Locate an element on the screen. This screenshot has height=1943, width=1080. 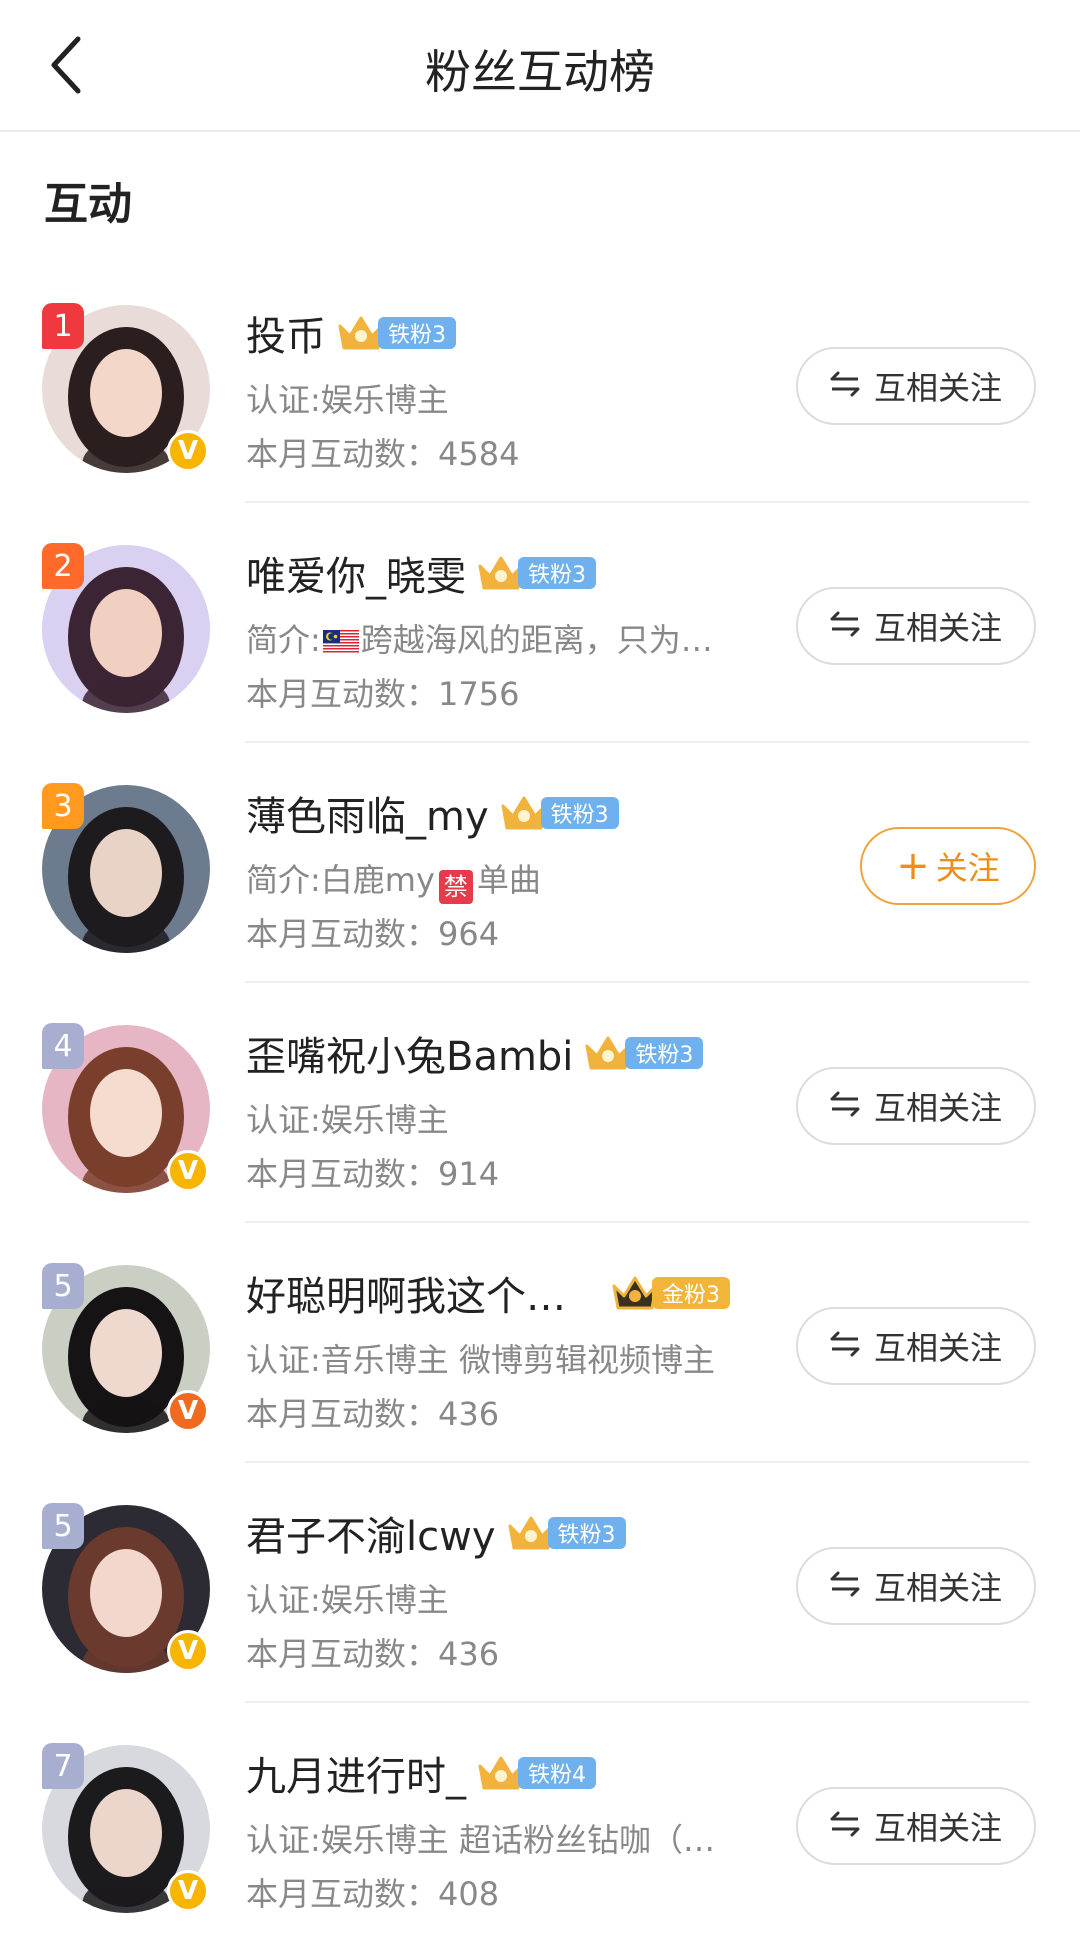
list-item: 5 V 君子不渝lcwy 铁粉3 认证:娱乐博主 本月互动数：436 互相关注 is located at coordinates (540, 1583).